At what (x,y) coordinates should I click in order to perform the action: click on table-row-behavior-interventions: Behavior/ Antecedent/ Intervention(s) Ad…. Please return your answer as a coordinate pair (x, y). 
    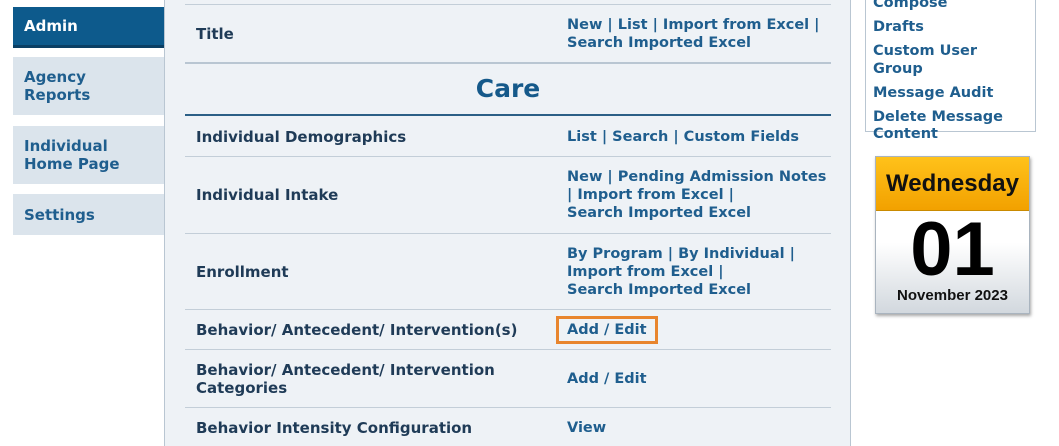
    Looking at the image, I should click on (508, 330).